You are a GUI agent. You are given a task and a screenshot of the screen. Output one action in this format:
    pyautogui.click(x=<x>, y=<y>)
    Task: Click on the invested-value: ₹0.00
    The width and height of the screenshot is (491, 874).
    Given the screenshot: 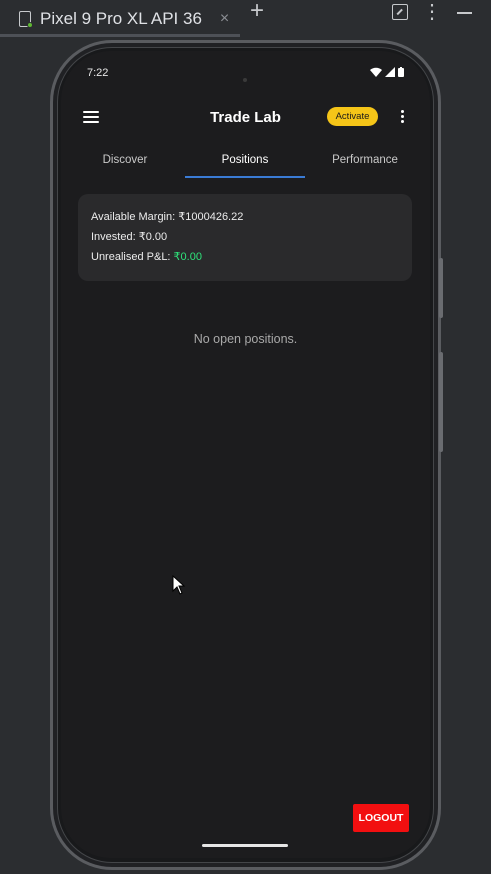 What is the action you would take?
    pyautogui.click(x=153, y=237)
    